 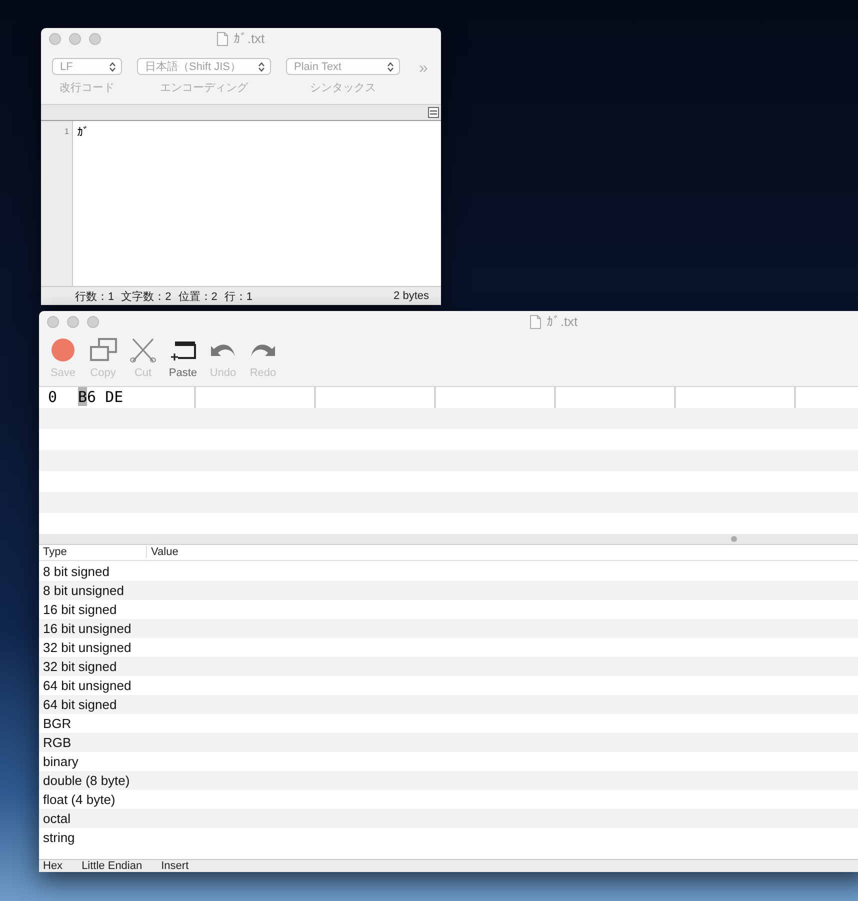 What do you see at coordinates (87, 88) in the screenshot?
I see `toolbar-label: 改行コード` at bounding box center [87, 88].